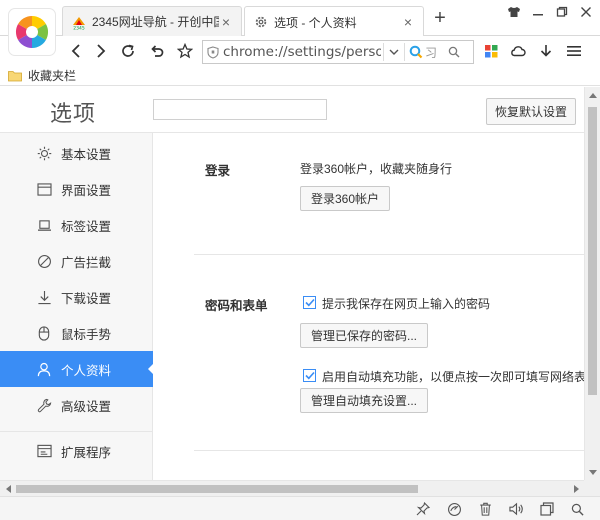 The width and height of the screenshot is (600, 520). What do you see at coordinates (547, 509) in the screenshot?
I see `window-copy-icon` at bounding box center [547, 509].